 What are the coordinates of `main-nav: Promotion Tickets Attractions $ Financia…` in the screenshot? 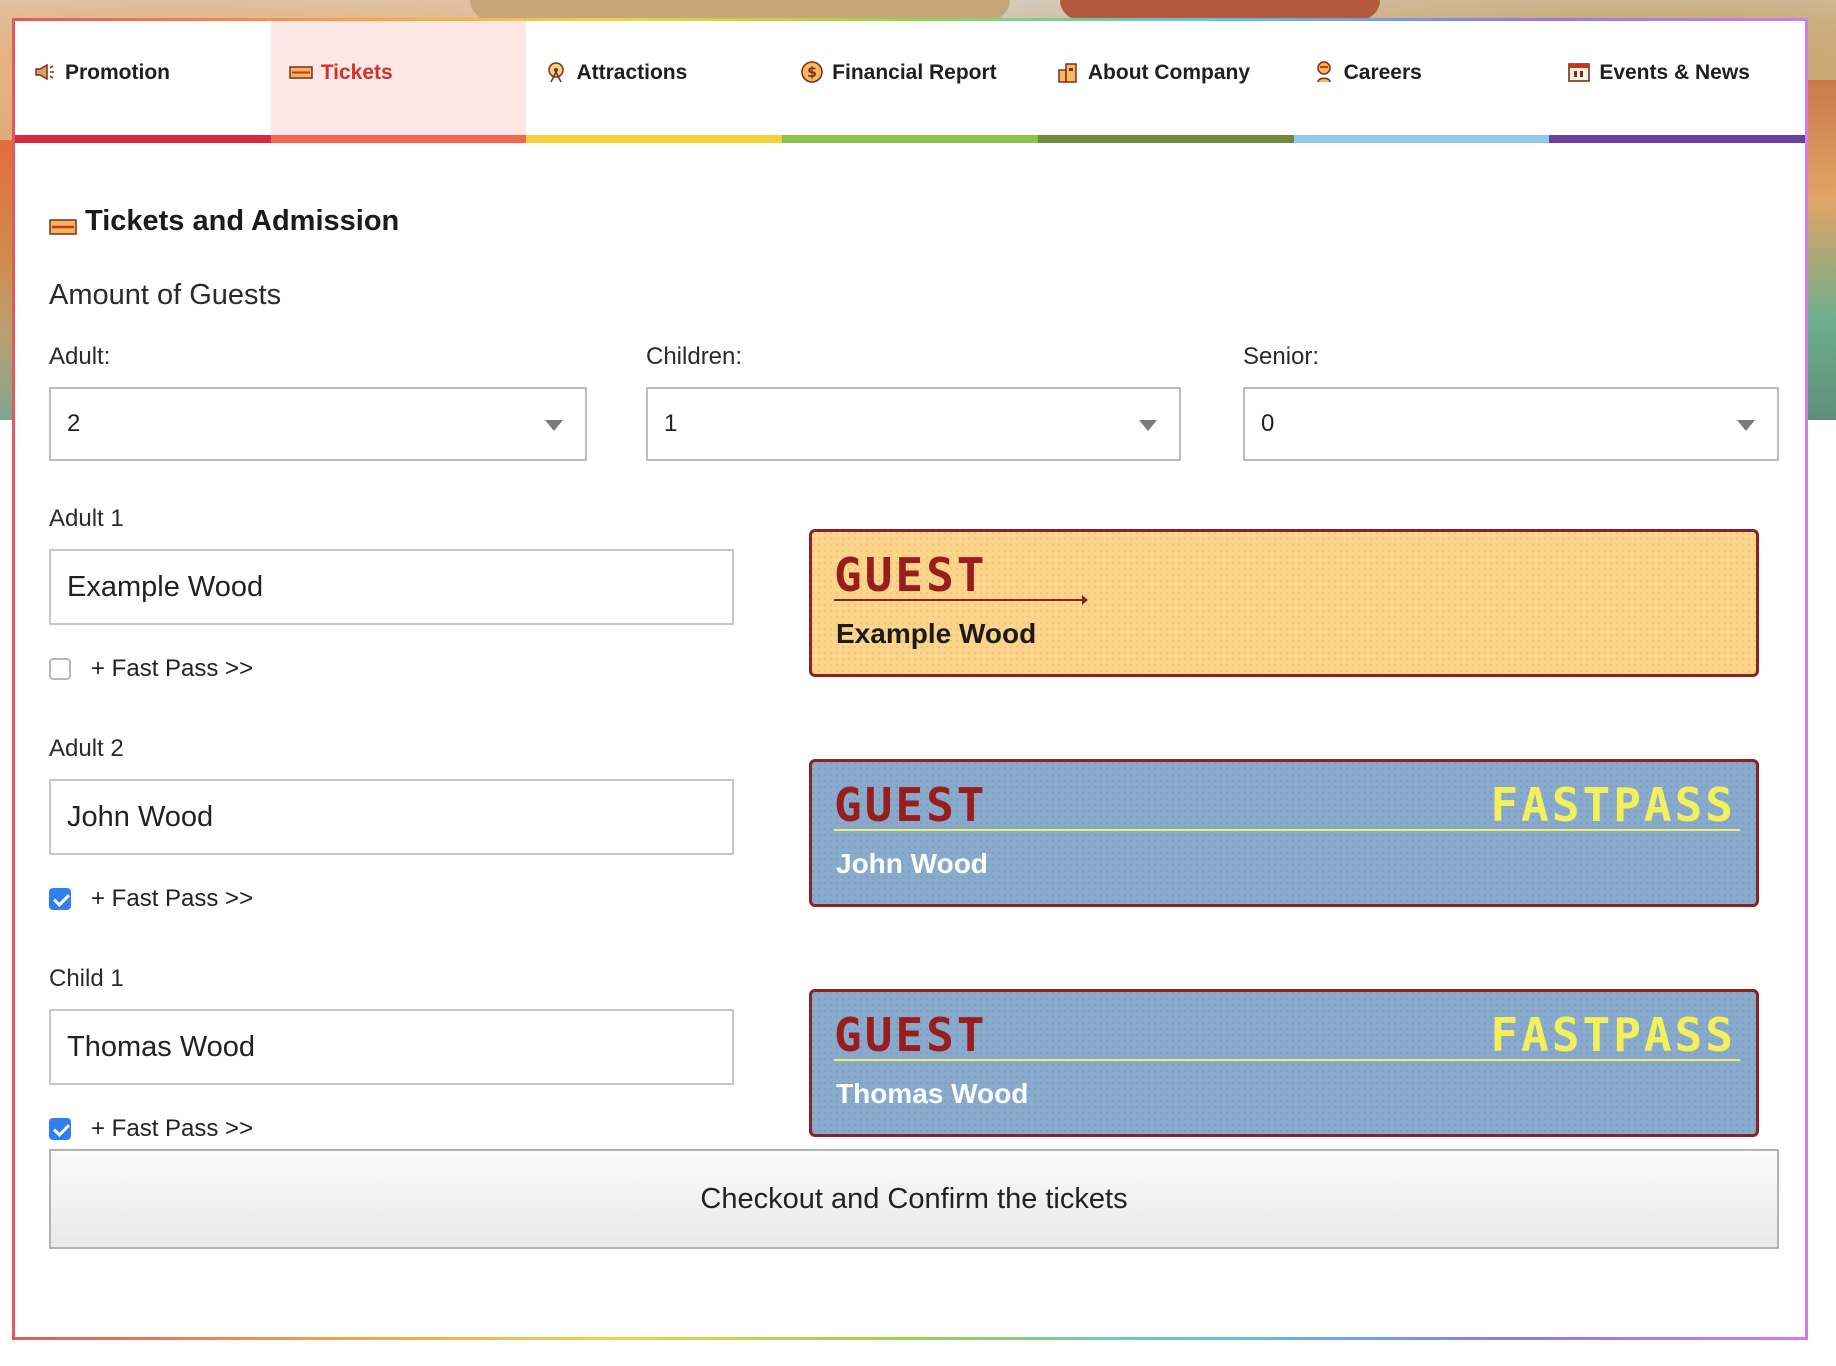 It's located at (910, 82).